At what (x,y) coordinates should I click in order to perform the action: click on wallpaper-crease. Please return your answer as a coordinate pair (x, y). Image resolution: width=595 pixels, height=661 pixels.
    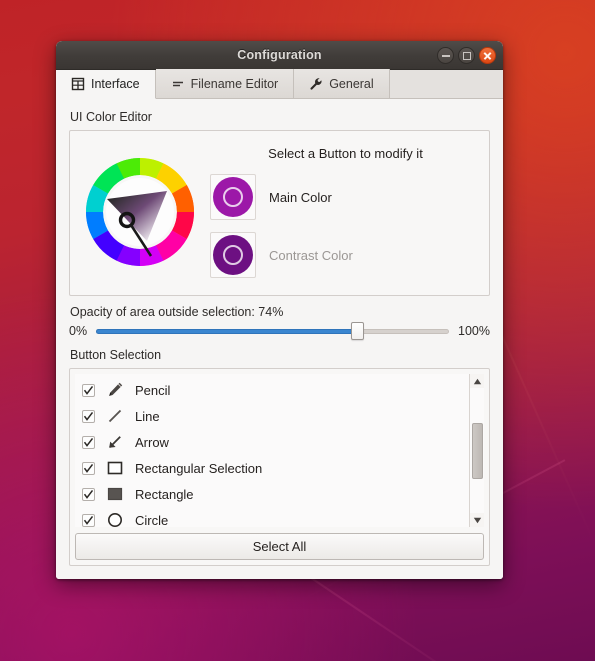
    Looking at the image, I should click on (547, 440).